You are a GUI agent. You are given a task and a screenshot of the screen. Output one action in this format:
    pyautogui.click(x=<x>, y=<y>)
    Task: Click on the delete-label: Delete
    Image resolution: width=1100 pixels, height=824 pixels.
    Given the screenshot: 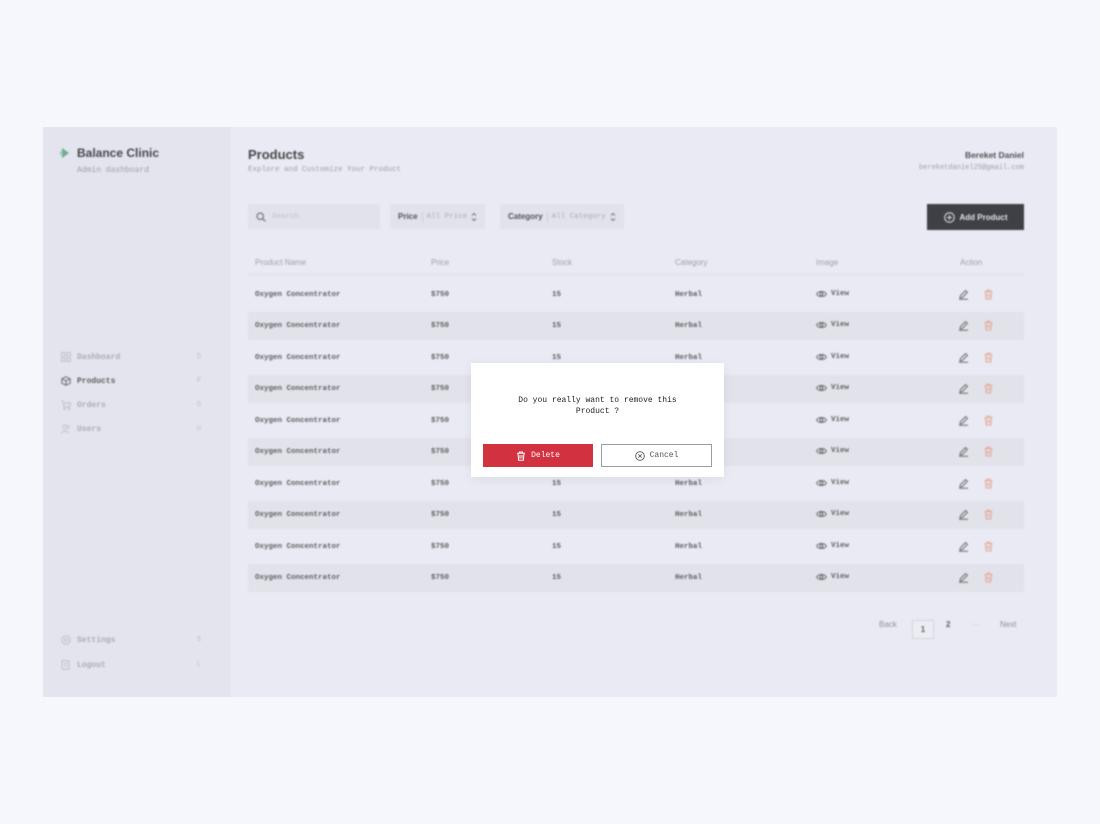 What is the action you would take?
    pyautogui.click(x=545, y=455)
    